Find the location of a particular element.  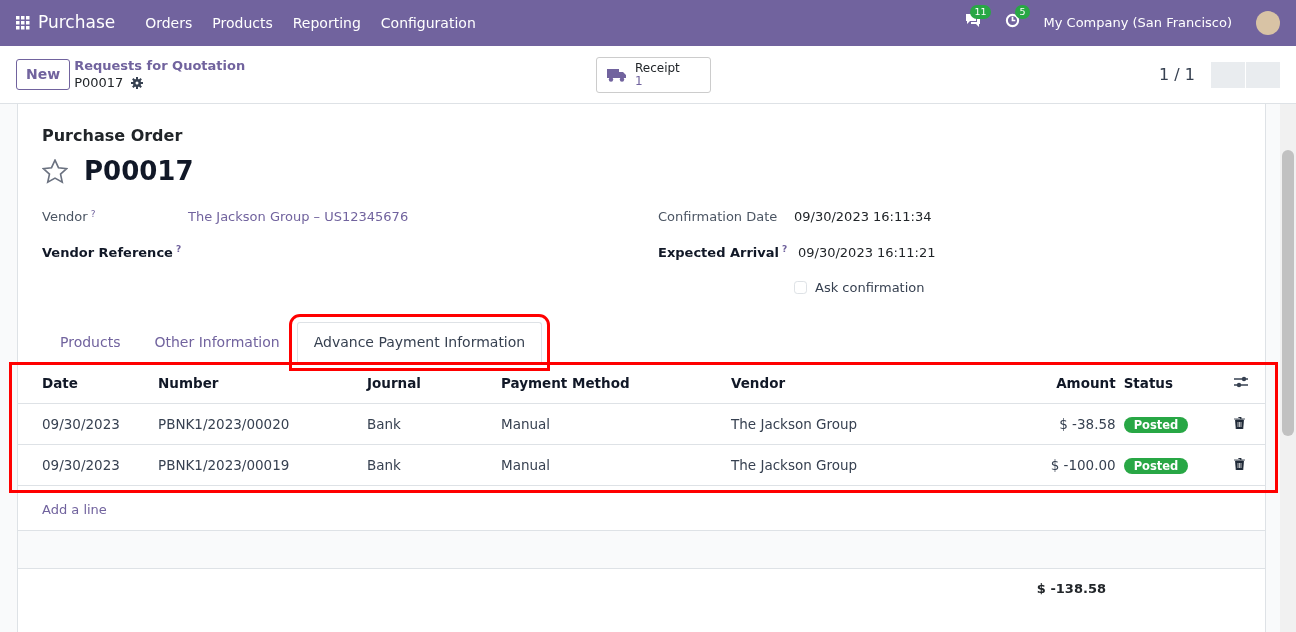

total-amount: $ -138.58 is located at coordinates (1071, 588).